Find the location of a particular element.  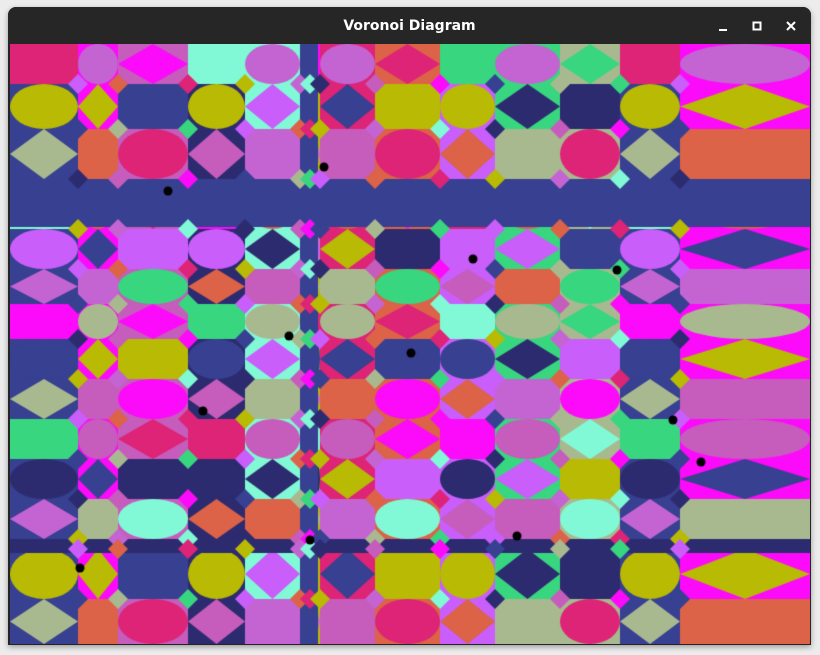

title-bar: Voronoi Diagram is located at coordinates (409, 25).